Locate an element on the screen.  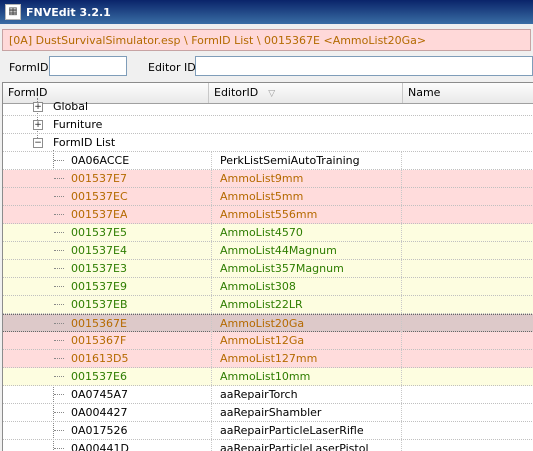
tree-node-label: Global is located at coordinates (71, 106).